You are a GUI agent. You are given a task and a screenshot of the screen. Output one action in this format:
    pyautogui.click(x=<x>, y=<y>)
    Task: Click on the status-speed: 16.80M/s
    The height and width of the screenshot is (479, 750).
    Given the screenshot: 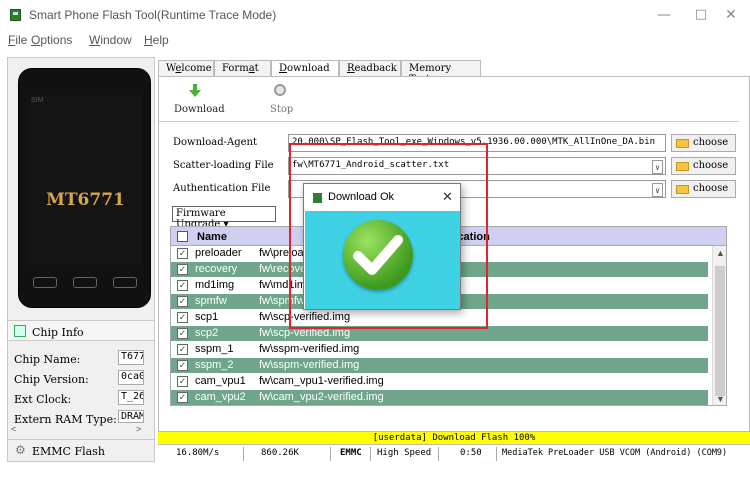 What is the action you would take?
    pyautogui.click(x=198, y=453)
    